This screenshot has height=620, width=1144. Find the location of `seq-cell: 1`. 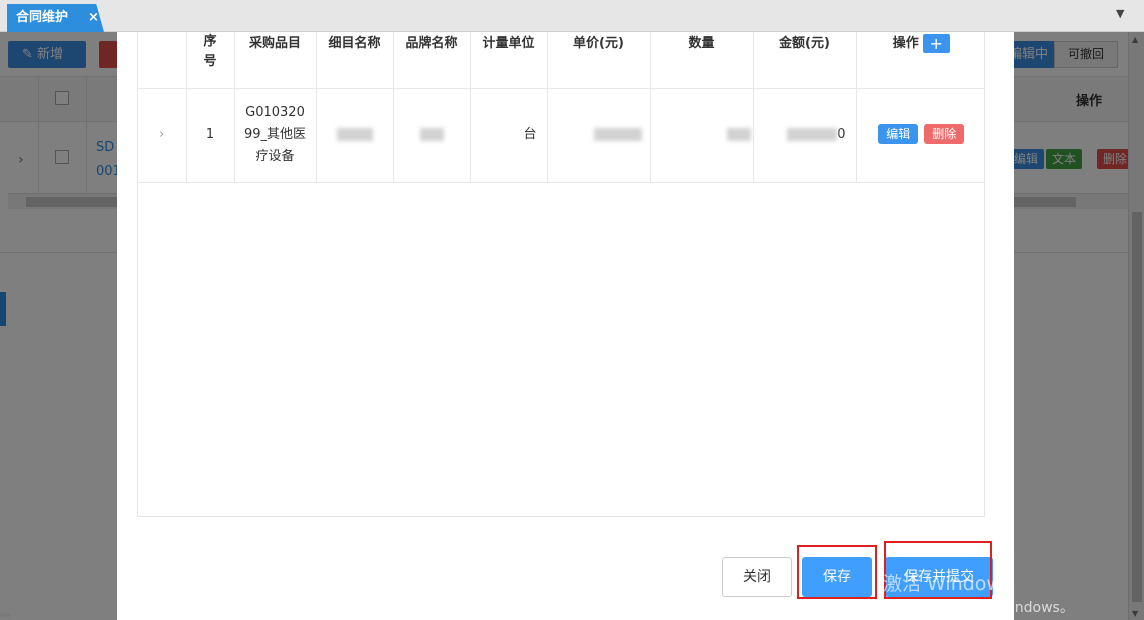

seq-cell: 1 is located at coordinates (210, 135).